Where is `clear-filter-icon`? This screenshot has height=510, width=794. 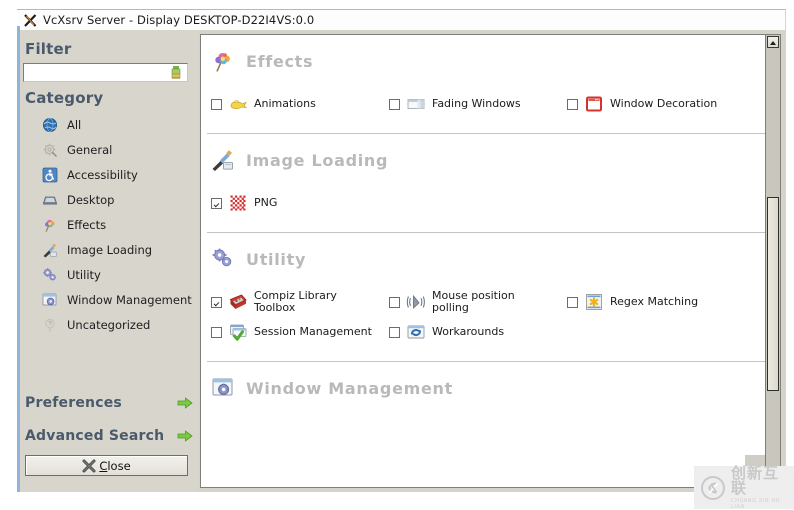
clear-filter-icon is located at coordinates (176, 72).